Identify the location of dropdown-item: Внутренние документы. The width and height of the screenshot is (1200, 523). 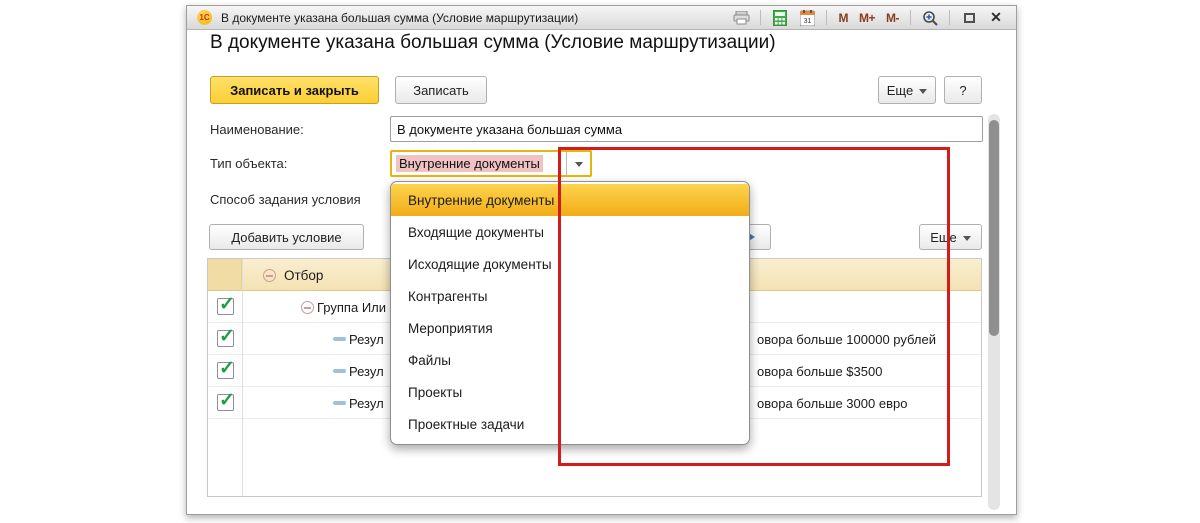
(570, 200).